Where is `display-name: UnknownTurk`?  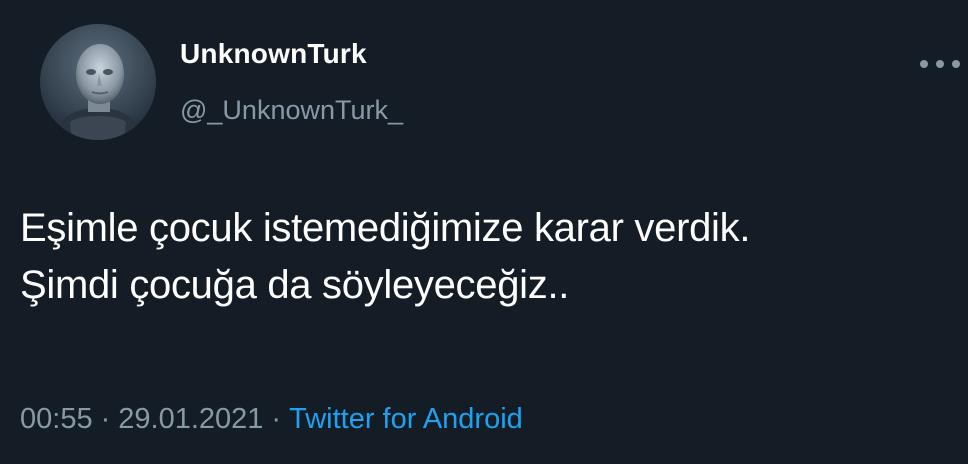
display-name: UnknownTurk is located at coordinates (273, 54).